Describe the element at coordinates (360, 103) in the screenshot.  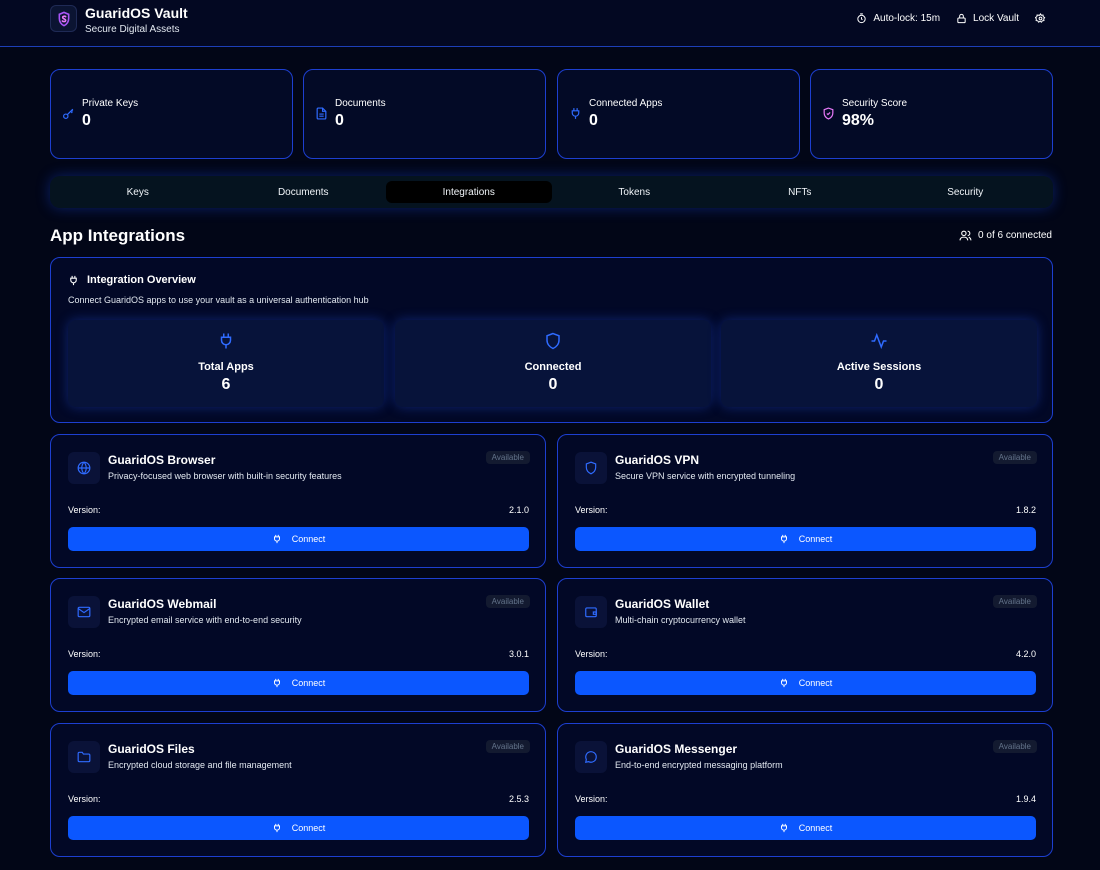
I see `stat-label: Documents` at that location.